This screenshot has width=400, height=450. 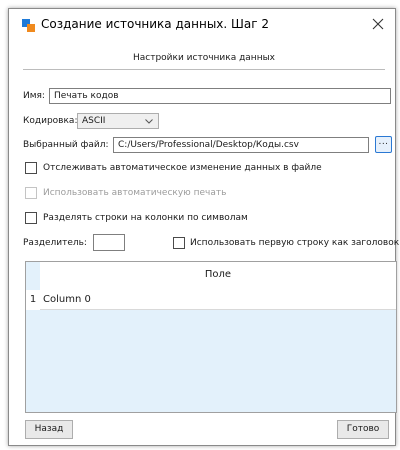 What do you see at coordinates (241, 145) in the screenshot?
I see `file-path-input: C:/Users/Professional/Desktop/Коды.csv` at bounding box center [241, 145].